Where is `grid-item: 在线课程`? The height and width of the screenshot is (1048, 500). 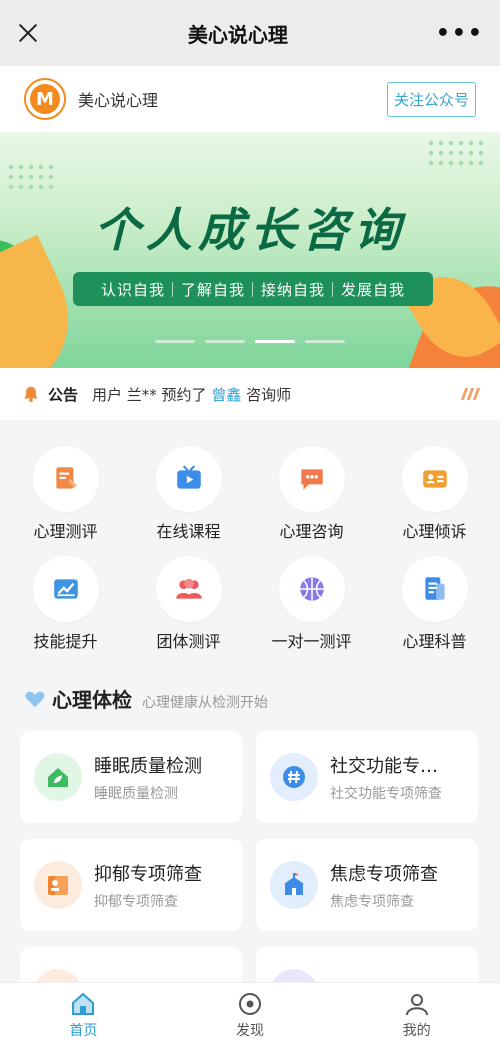 grid-item: 在线课程 is located at coordinates (188, 494).